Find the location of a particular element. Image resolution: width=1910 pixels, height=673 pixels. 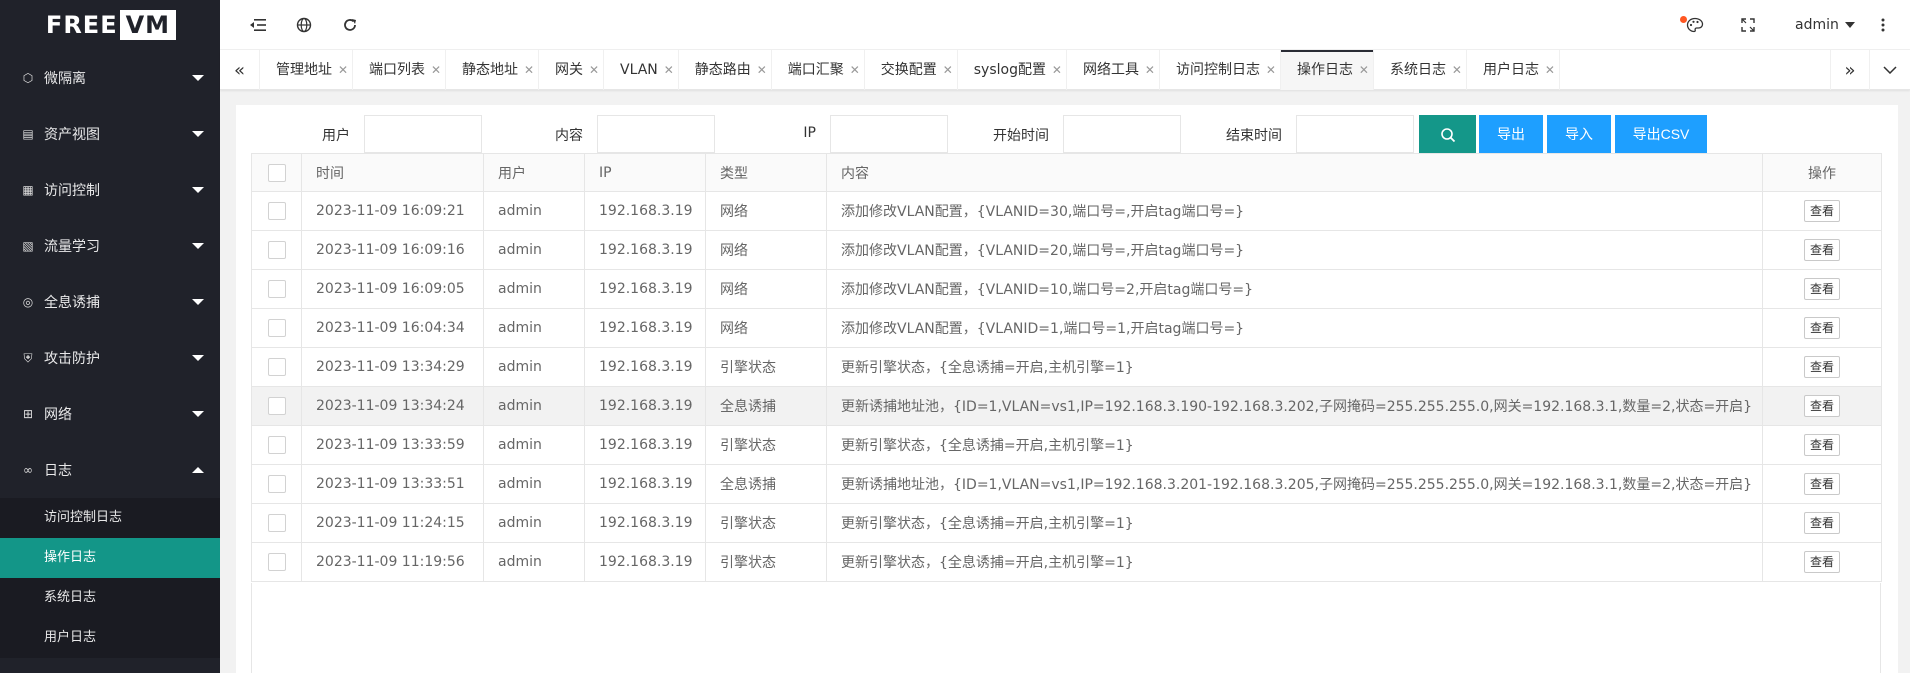

tab-static-route: 静态路由 ✕ is located at coordinates (725, 70).